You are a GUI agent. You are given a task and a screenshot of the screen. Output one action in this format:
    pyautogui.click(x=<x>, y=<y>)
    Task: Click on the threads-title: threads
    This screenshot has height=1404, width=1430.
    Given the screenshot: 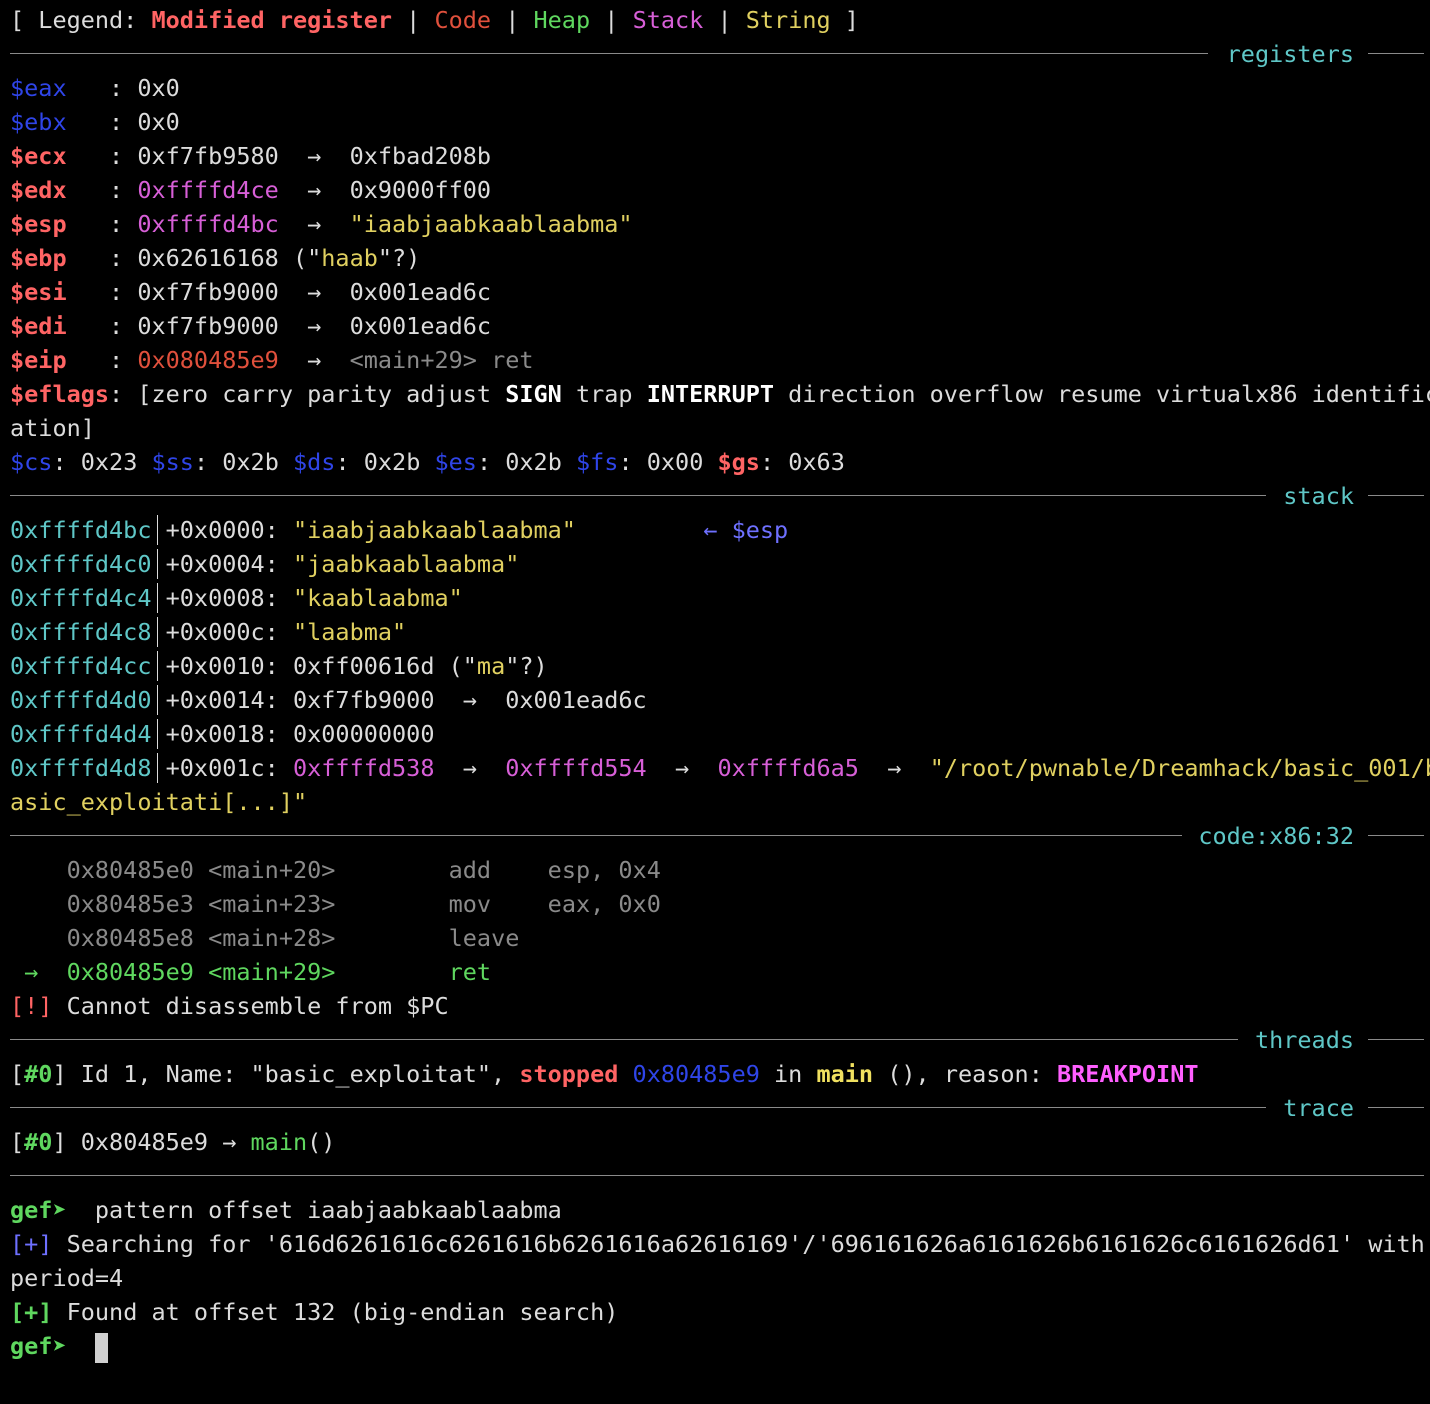 What is the action you would take?
    pyautogui.click(x=1304, y=1040)
    